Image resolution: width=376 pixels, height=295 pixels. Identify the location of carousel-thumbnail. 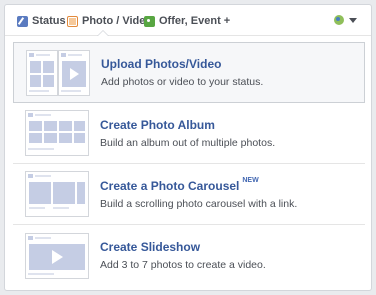
(57, 194).